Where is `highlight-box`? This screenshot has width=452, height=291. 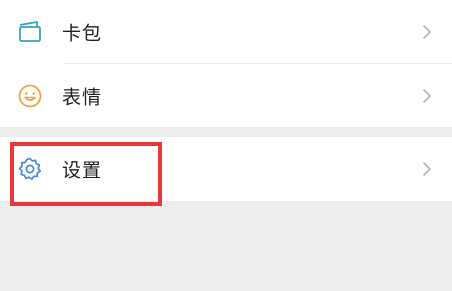
highlight-box is located at coordinates (86, 174).